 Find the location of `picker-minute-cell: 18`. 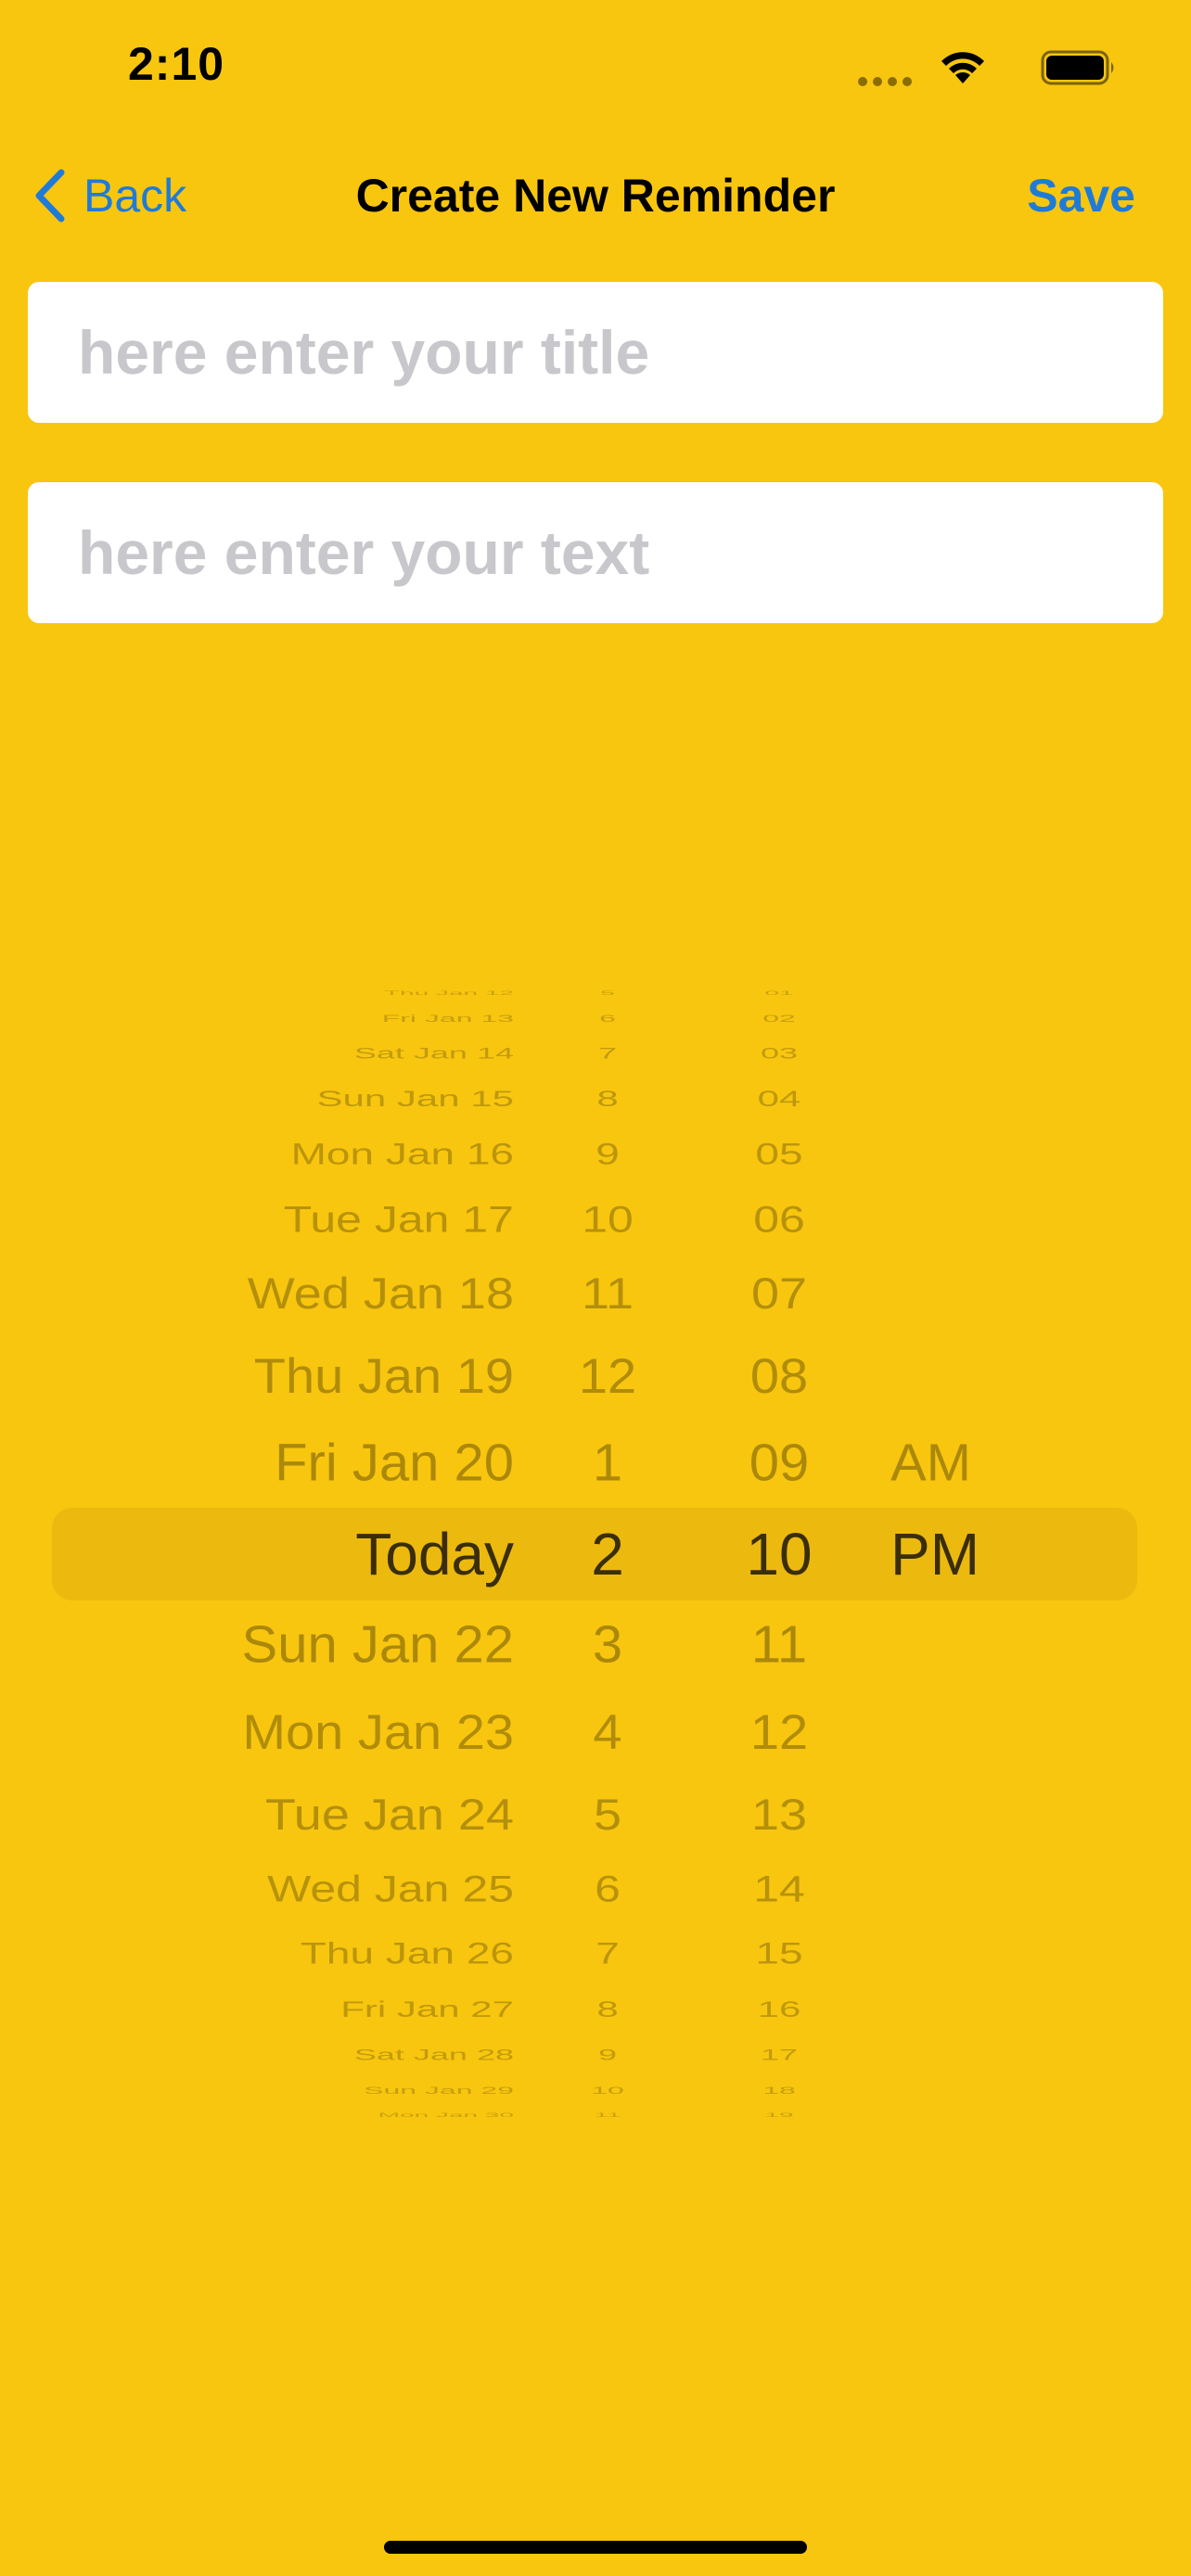

picker-minute-cell: 18 is located at coordinates (779, 2090).